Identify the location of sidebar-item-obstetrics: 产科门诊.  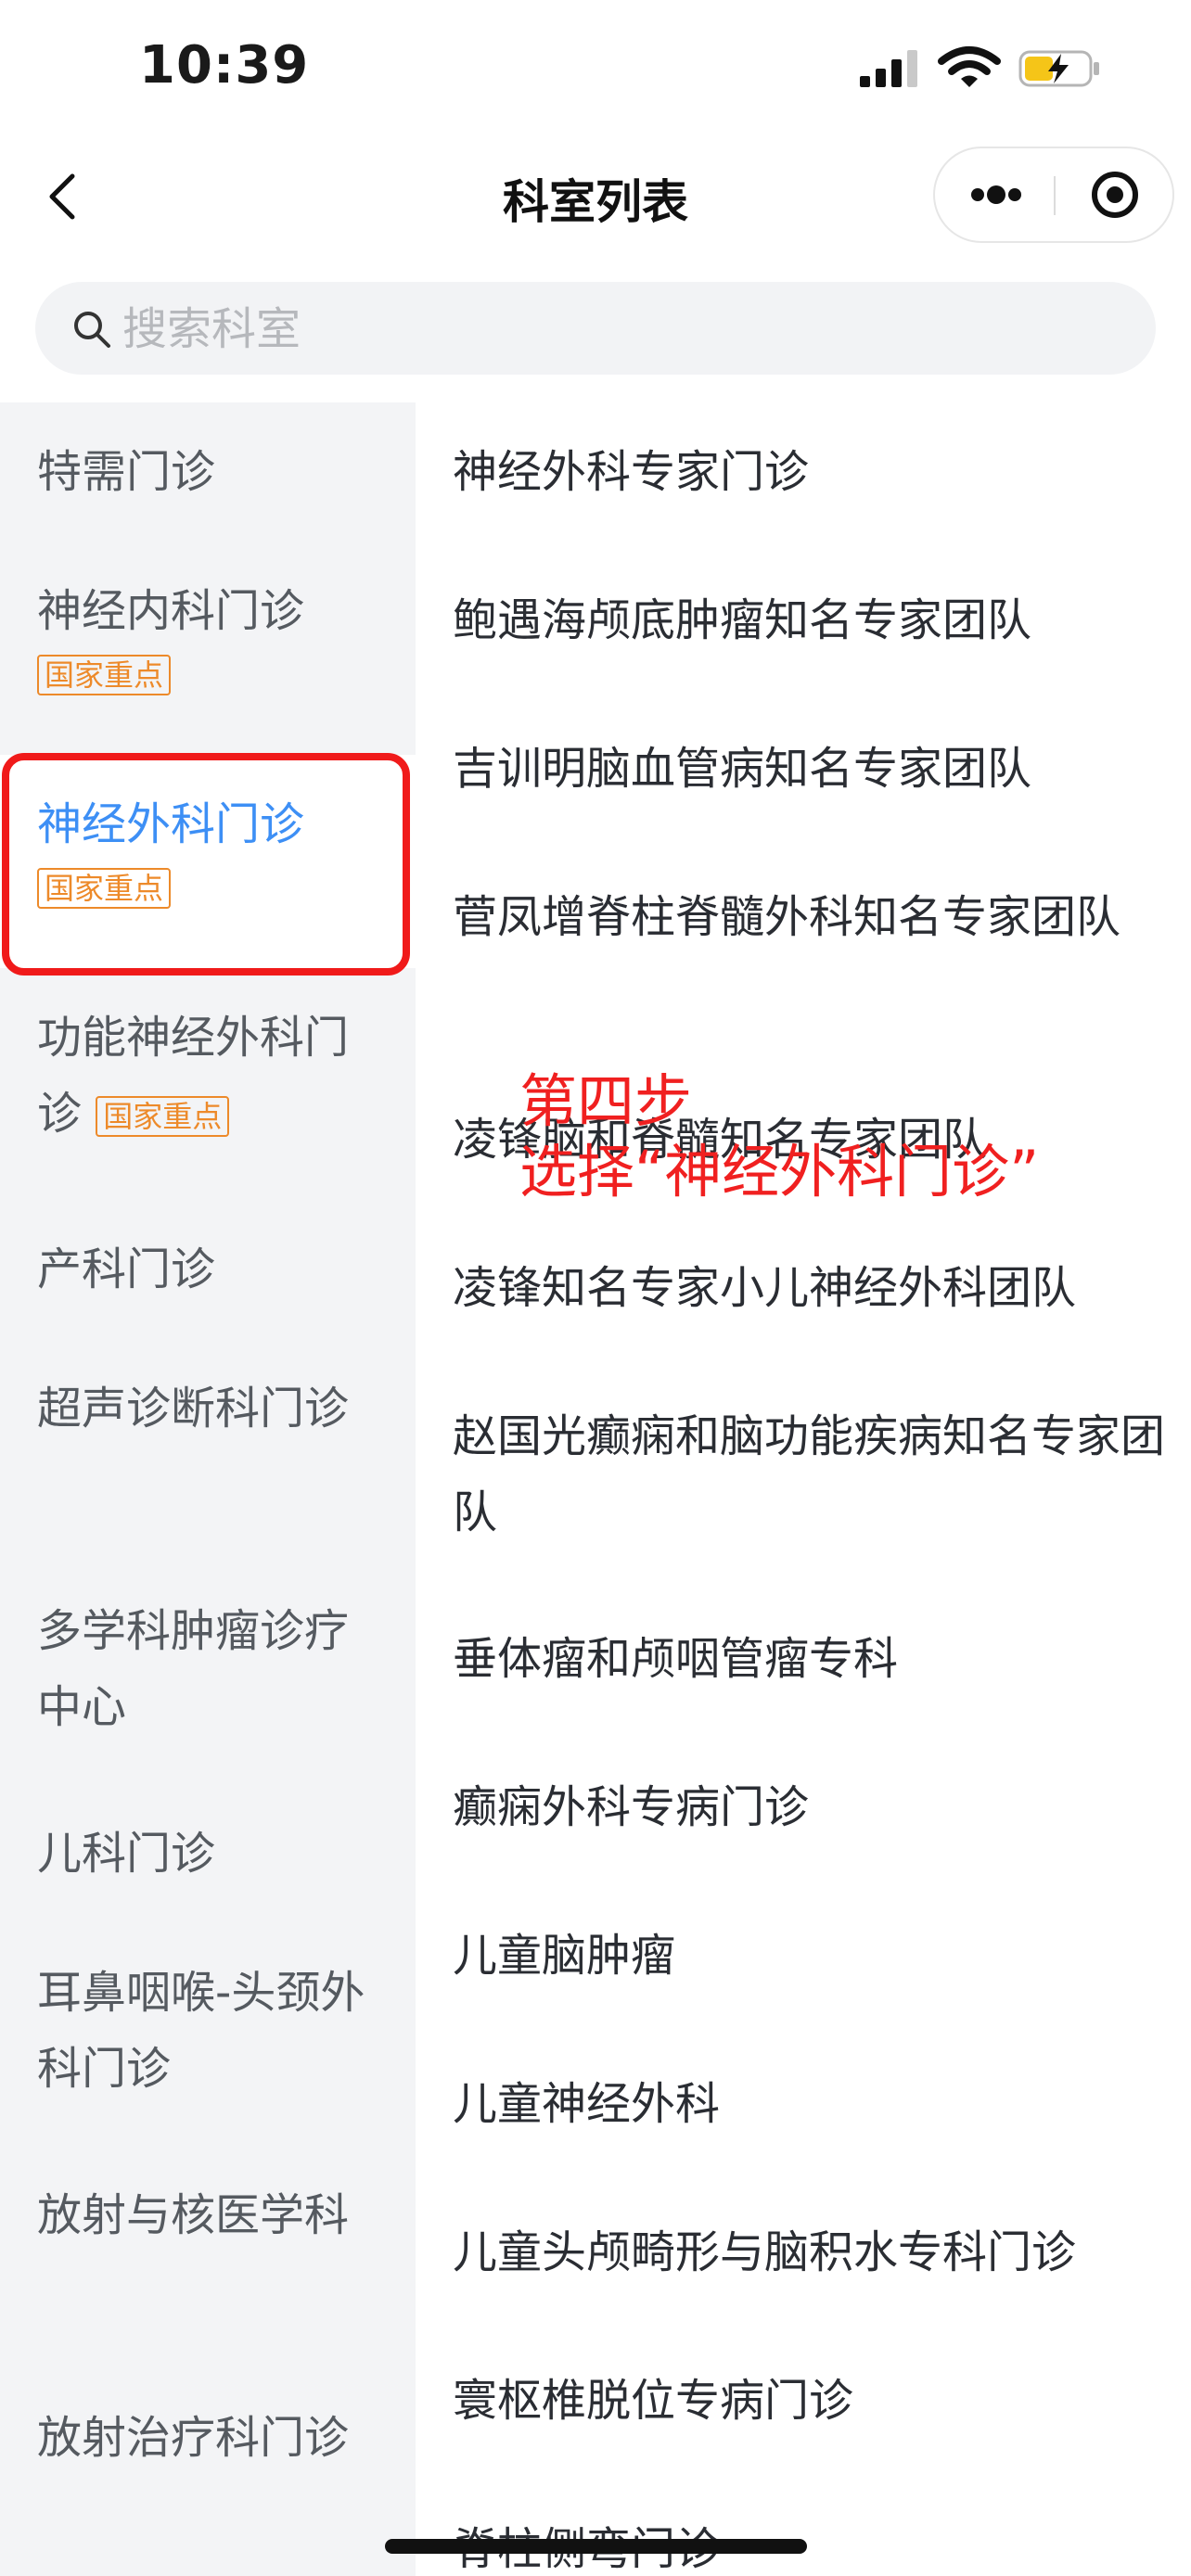
(208, 1270).